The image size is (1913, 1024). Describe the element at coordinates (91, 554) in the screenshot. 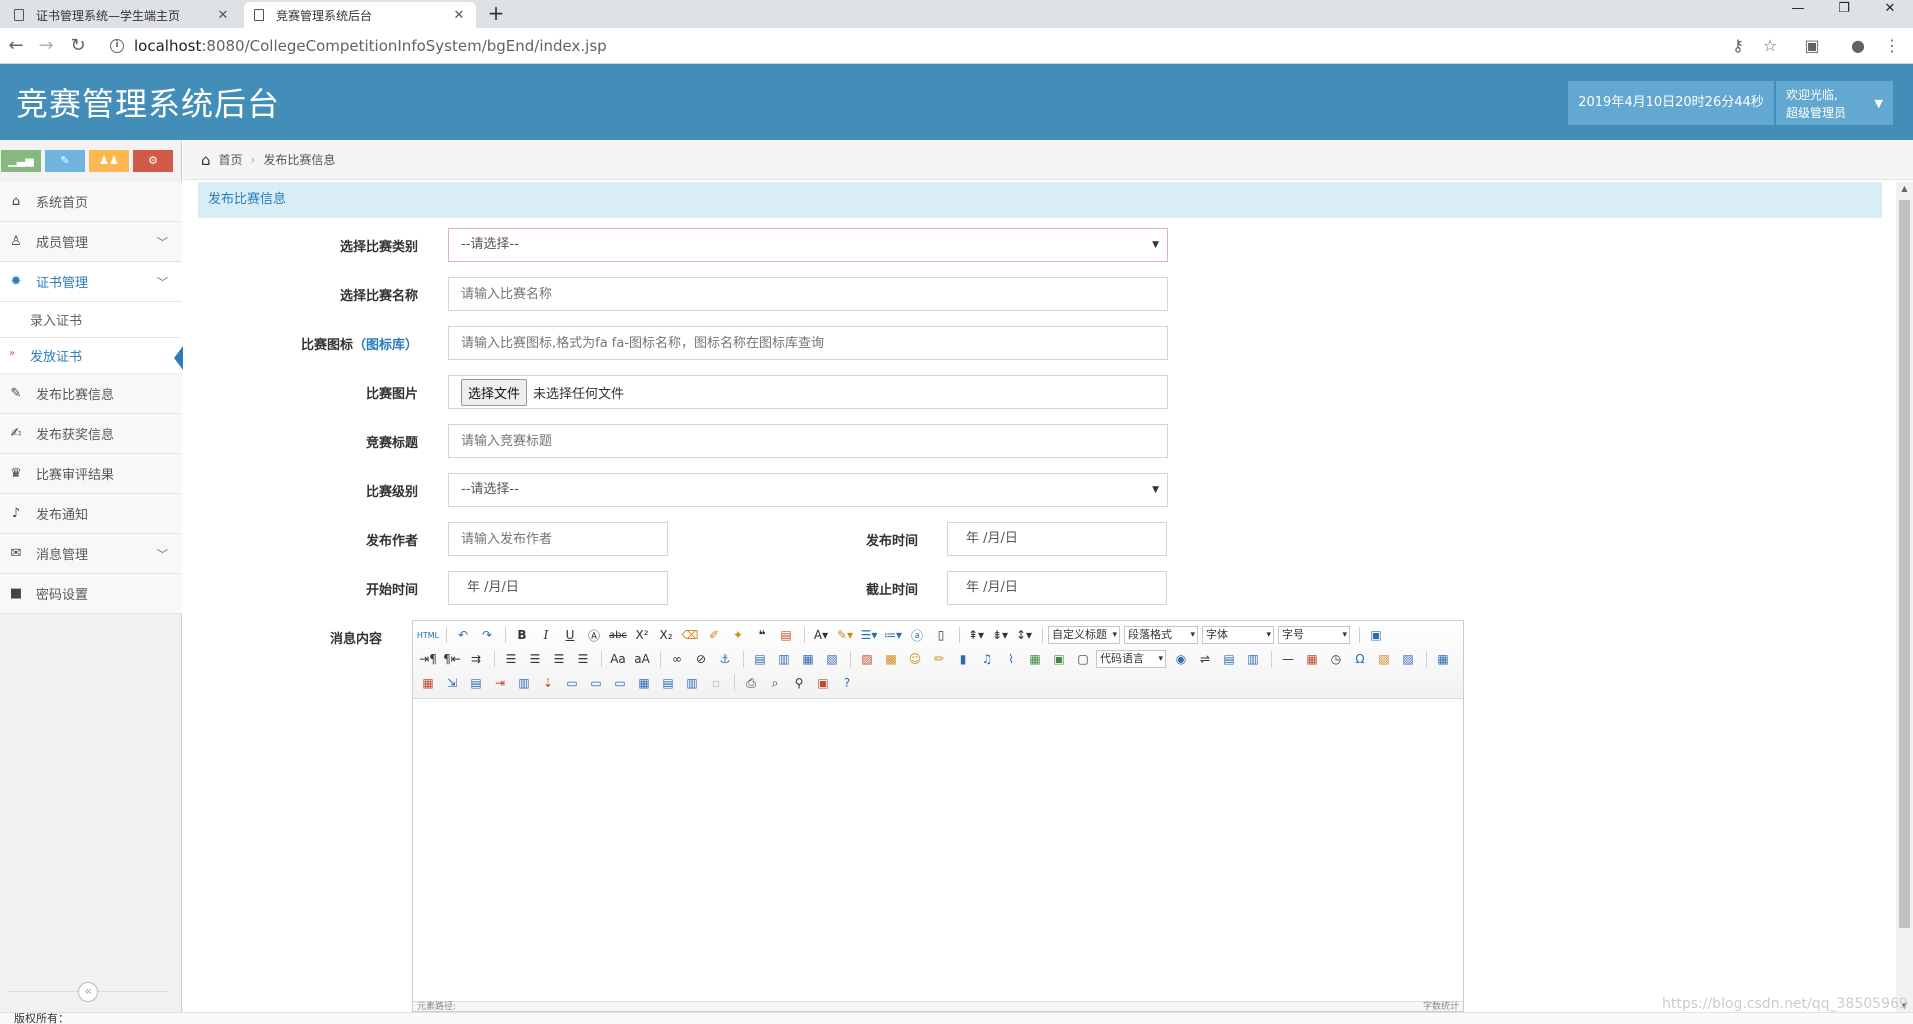

I see `sidebar-item-messages: ✉ 消息管理 ﹀` at that location.